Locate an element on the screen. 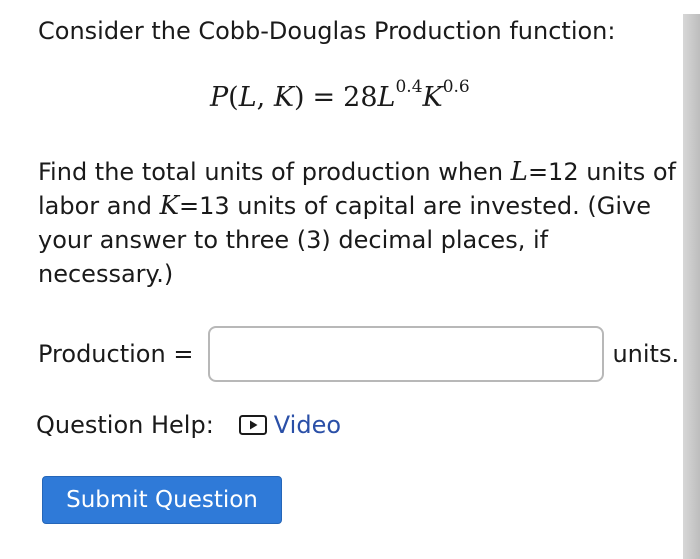 The height and width of the screenshot is (559, 700). question-text-3: labor and is located at coordinates (99, 206).